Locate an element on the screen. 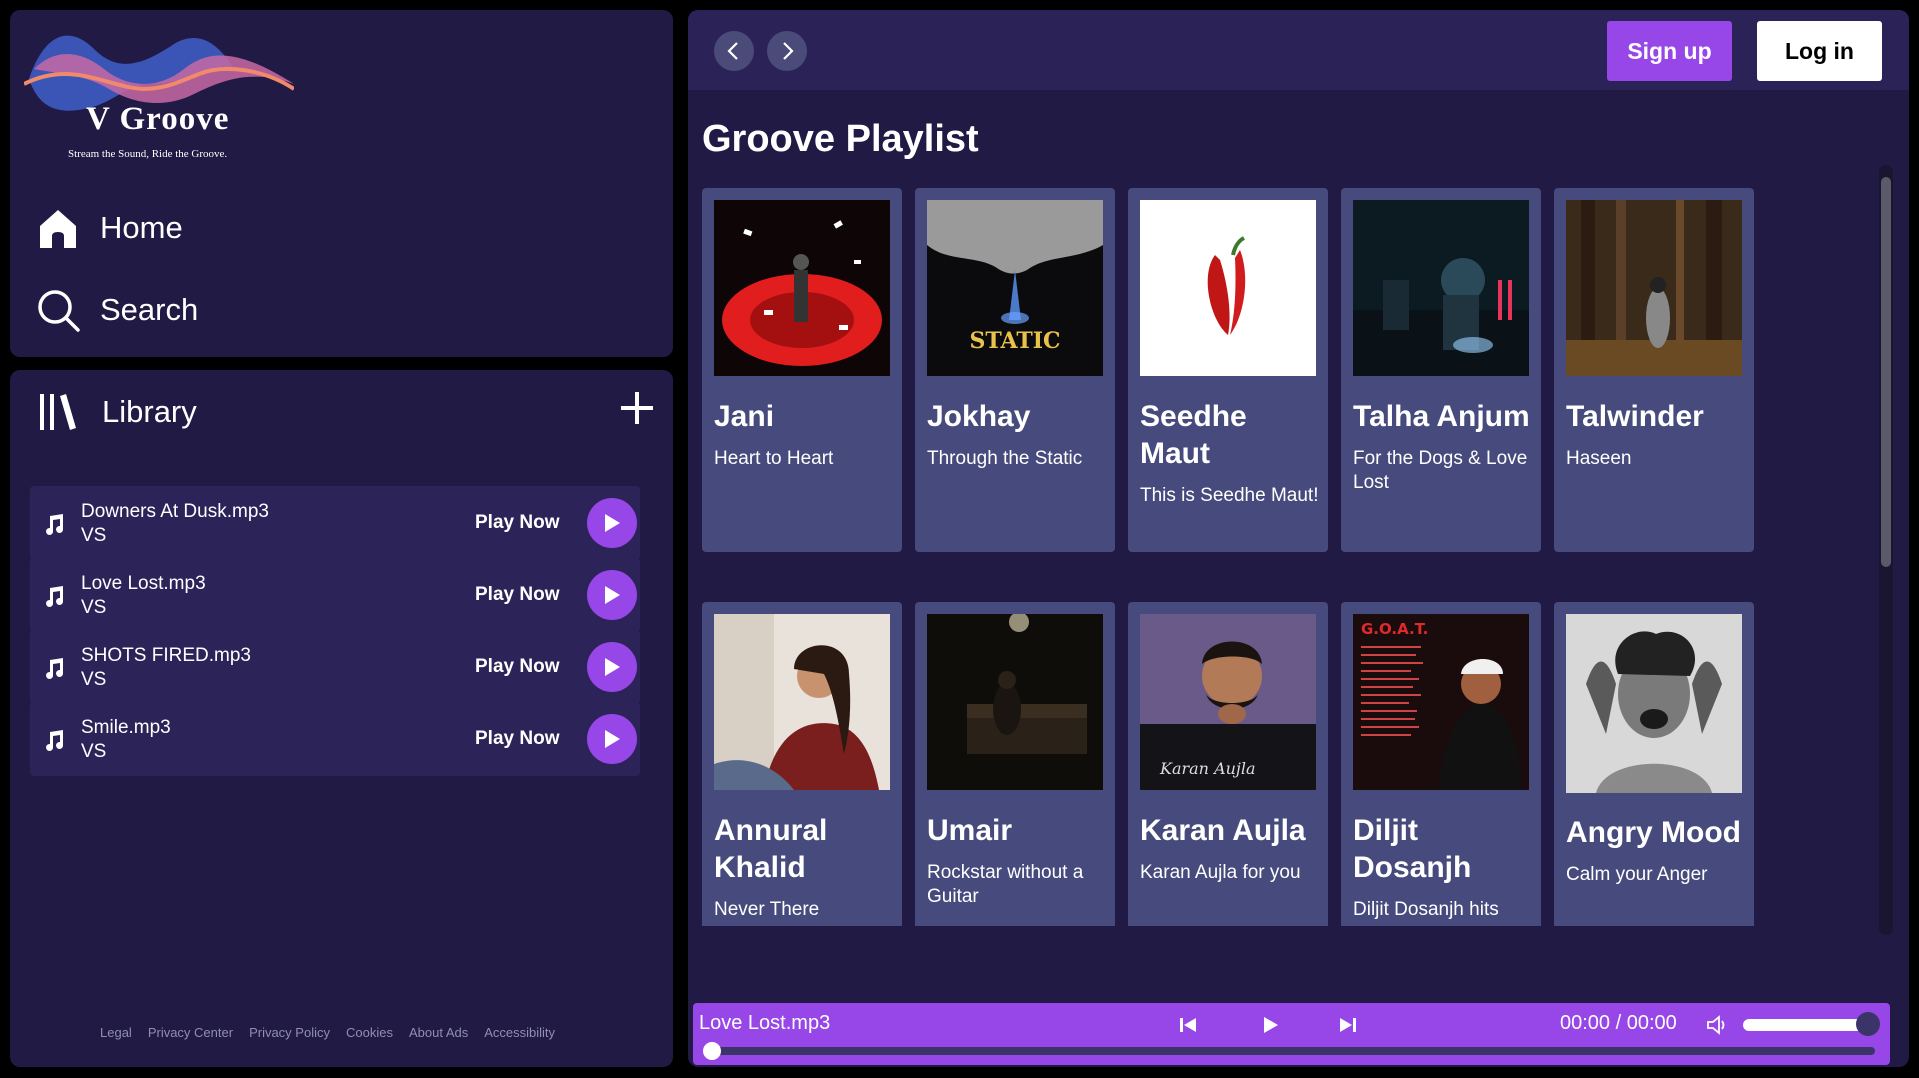  card-description: For the Dogs & Love Lost is located at coordinates (1440, 470).